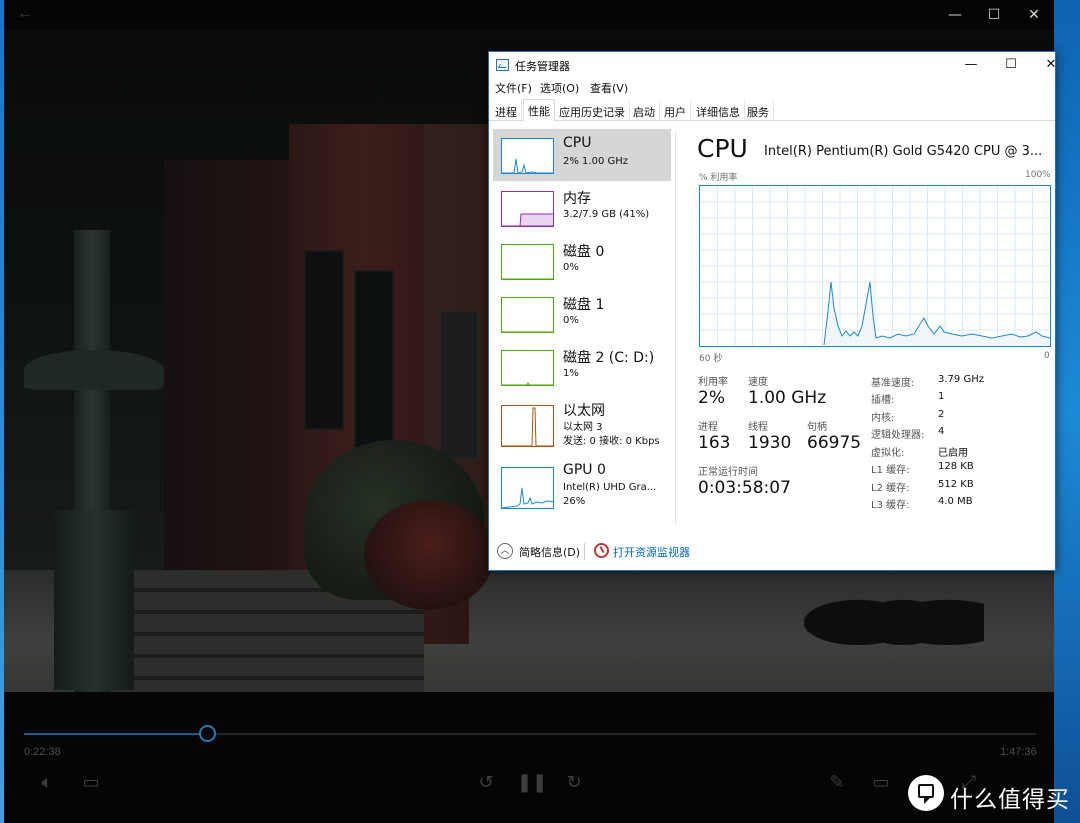  Describe the element at coordinates (229, 390) in the screenshot. I see `scene-wall` at that location.